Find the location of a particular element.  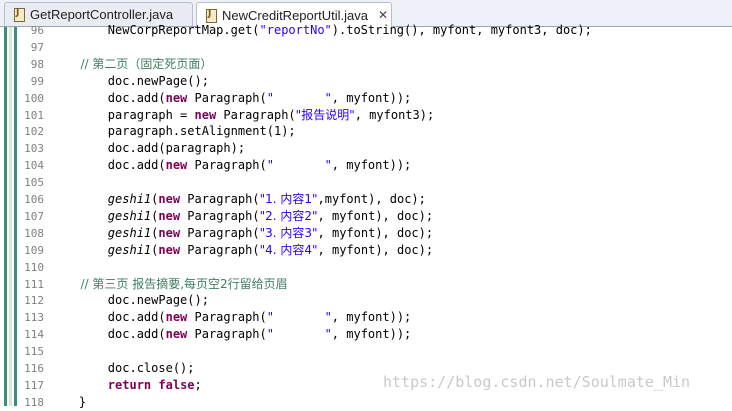

code-token: paragraph.setAlignment(1); is located at coordinates (173, 131).